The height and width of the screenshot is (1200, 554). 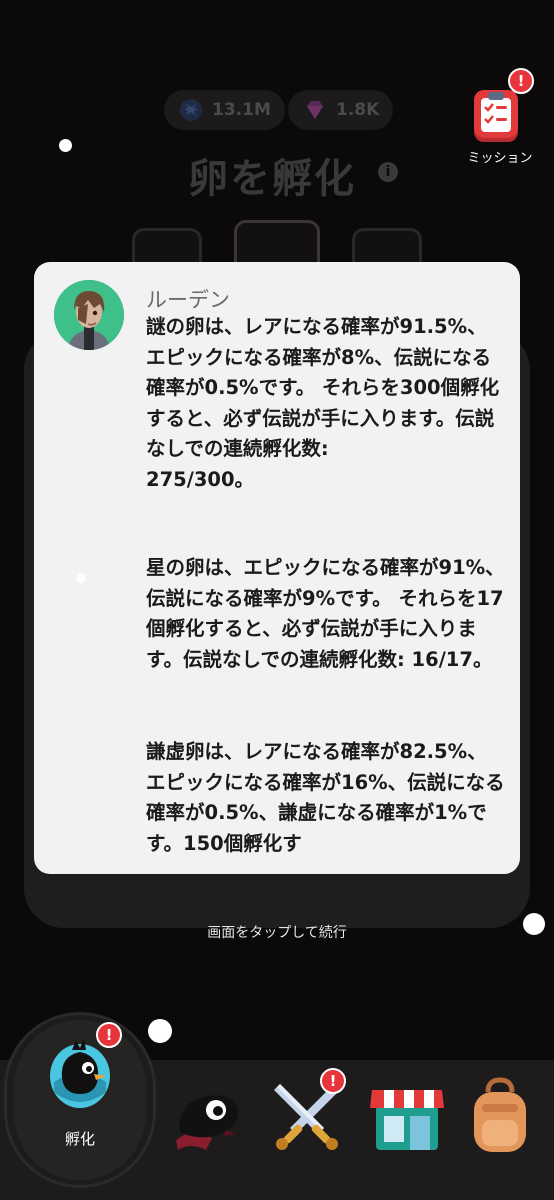 What do you see at coordinates (109, 1035) in the screenshot?
I see `hatch-alert-badge: !` at bounding box center [109, 1035].